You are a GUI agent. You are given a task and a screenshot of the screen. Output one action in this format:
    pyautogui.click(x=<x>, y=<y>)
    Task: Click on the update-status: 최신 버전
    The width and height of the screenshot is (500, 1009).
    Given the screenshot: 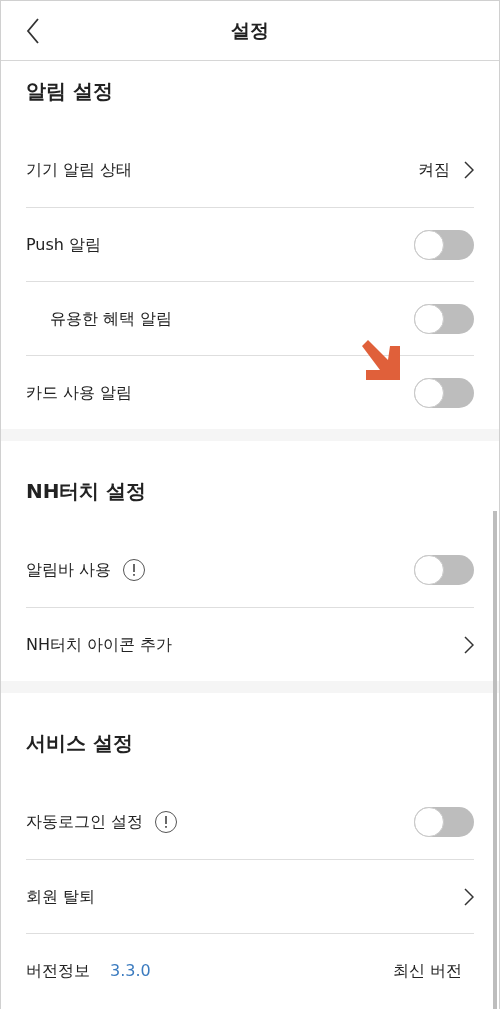 What is the action you would take?
    pyautogui.click(x=427, y=970)
    